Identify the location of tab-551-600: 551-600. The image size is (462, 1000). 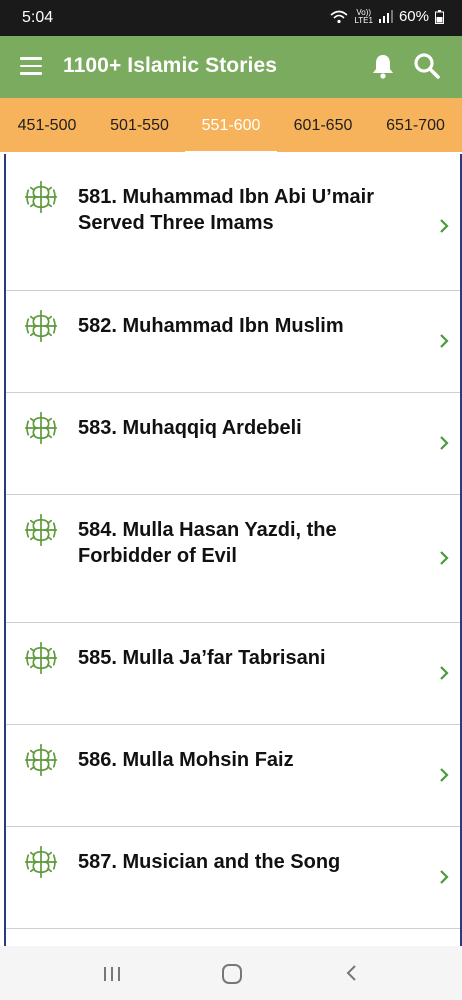
(231, 125).